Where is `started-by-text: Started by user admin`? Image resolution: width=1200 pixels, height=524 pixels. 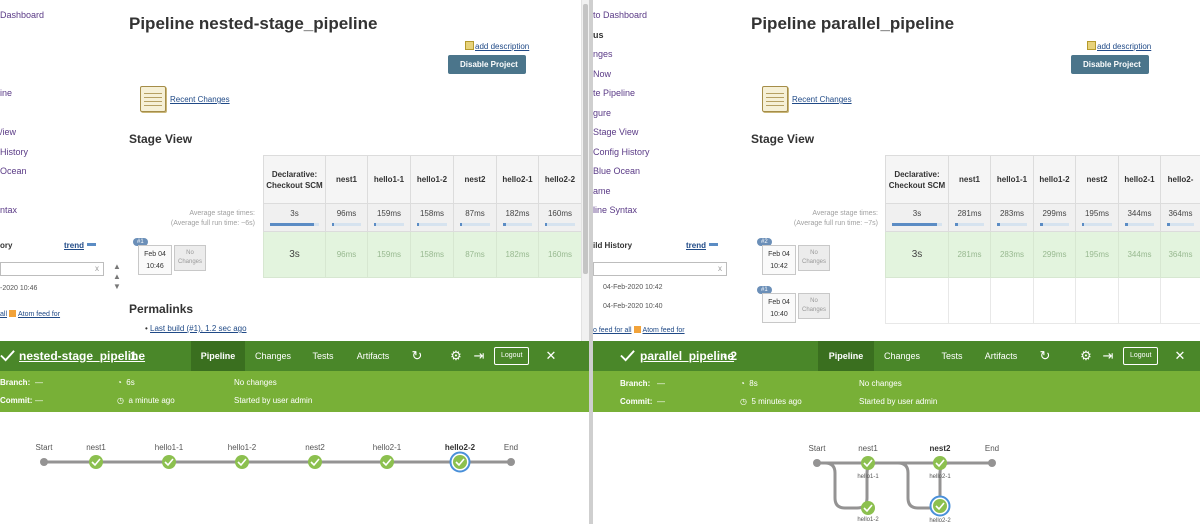 started-by-text: Started by user admin is located at coordinates (898, 401).